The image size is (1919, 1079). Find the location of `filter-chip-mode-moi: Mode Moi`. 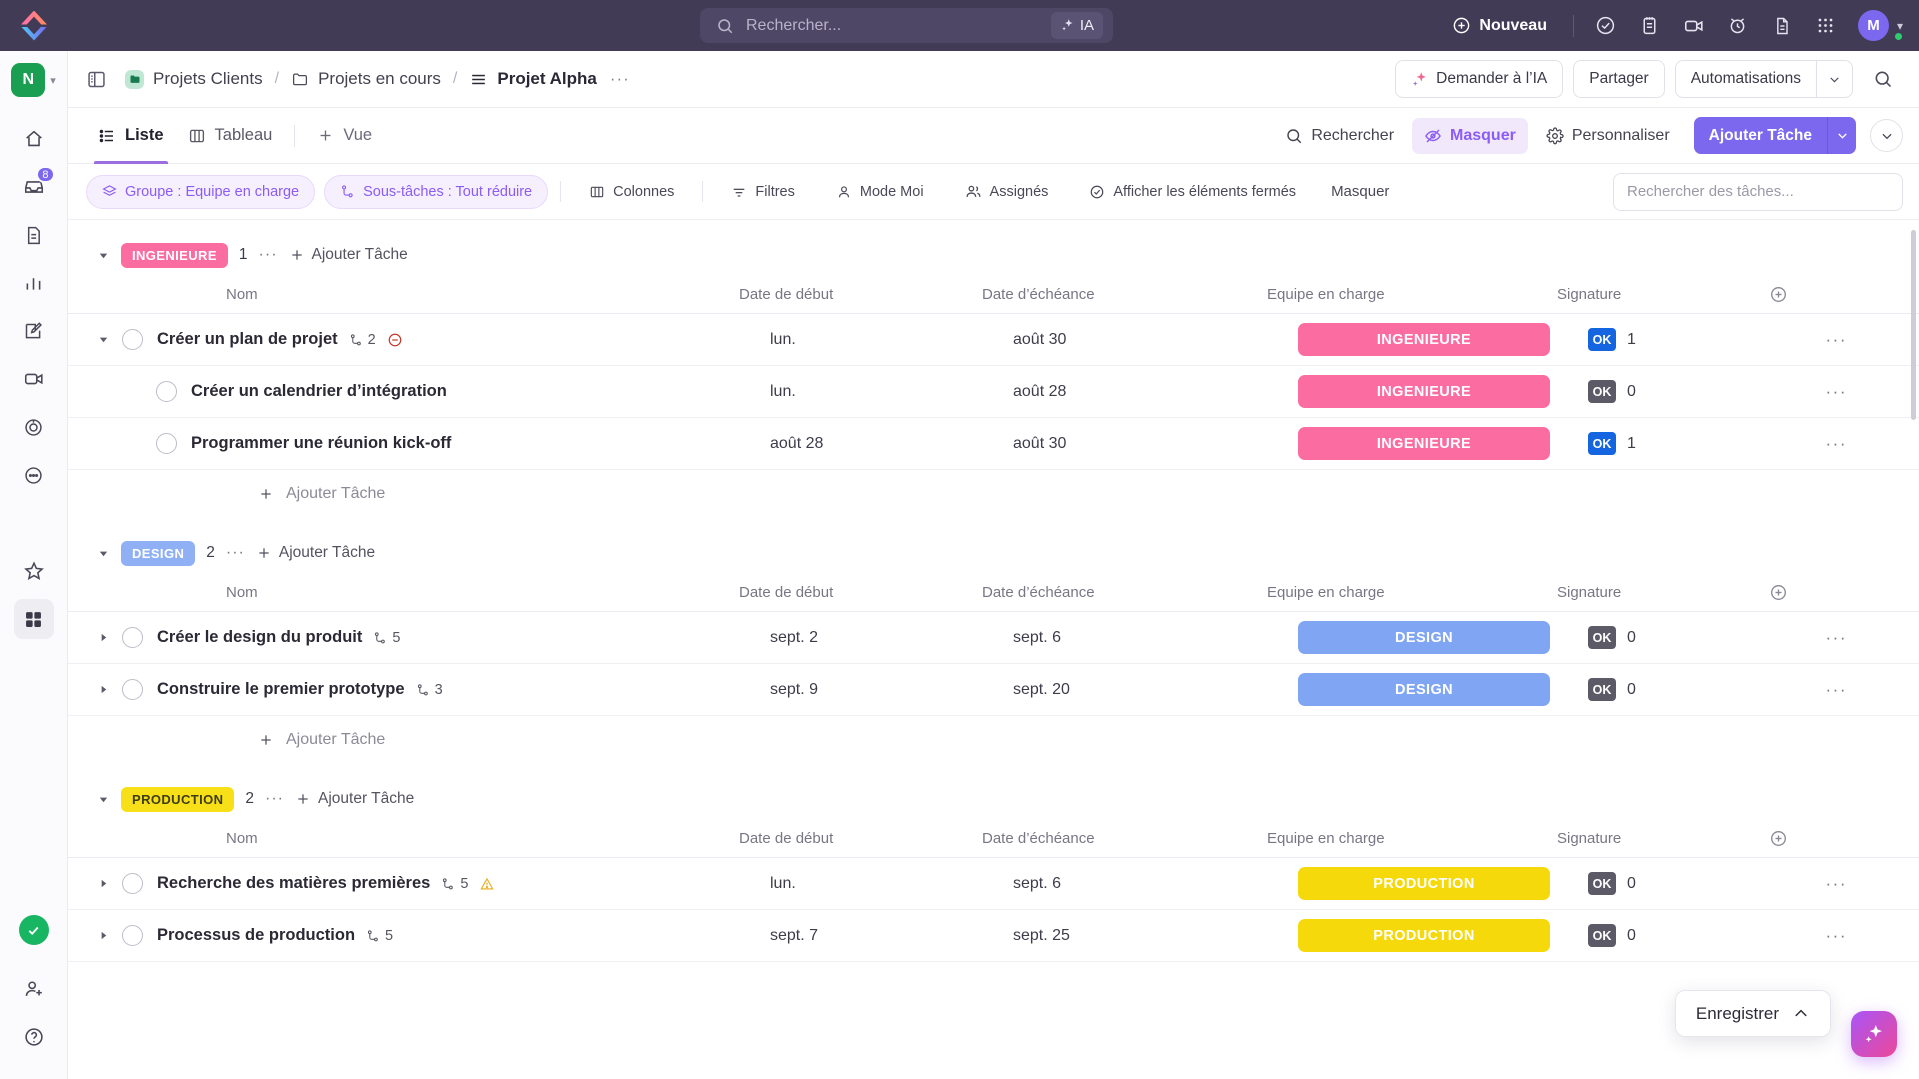

filter-chip-mode-moi: Mode Moi is located at coordinates (880, 192).